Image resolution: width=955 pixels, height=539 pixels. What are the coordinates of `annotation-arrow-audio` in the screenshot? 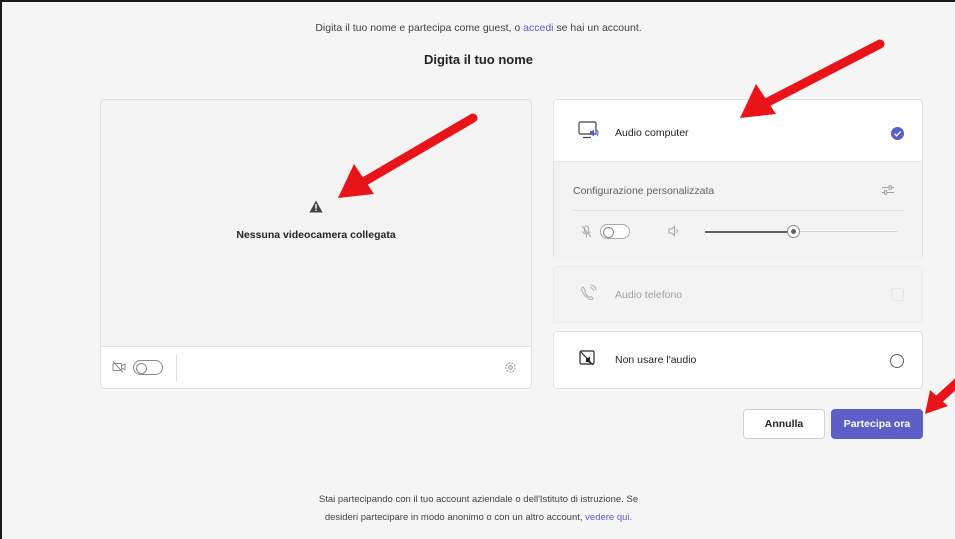 It's located at (812, 78).